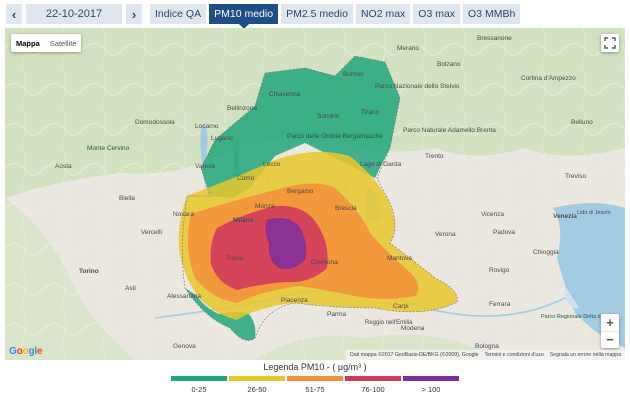  I want to click on place-label: Reggio nell'Emilia, so click(389, 323).